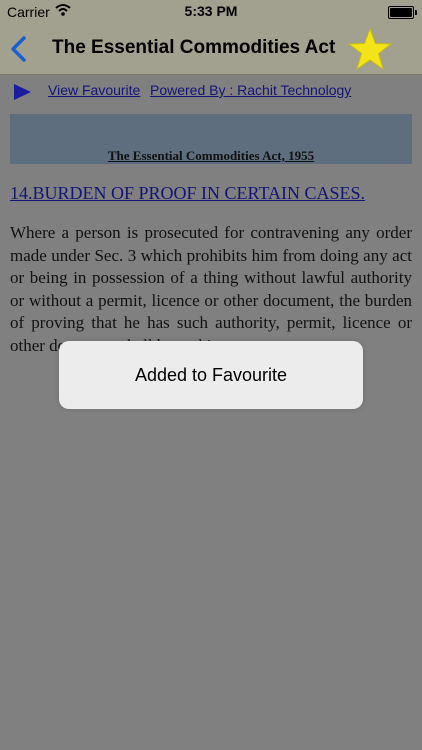 The width and height of the screenshot is (422, 750). I want to click on favourite-star-icon, so click(370, 49).